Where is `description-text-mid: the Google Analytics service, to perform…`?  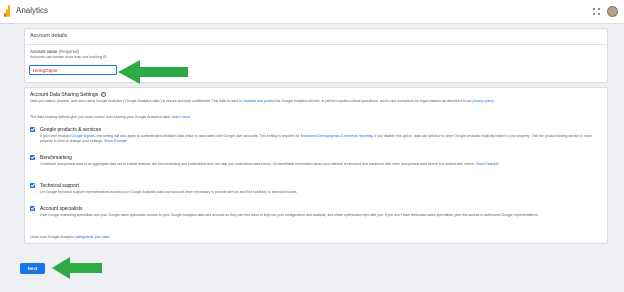 description-text-mid: the Google Analytics service, to perform… is located at coordinates (373, 101).